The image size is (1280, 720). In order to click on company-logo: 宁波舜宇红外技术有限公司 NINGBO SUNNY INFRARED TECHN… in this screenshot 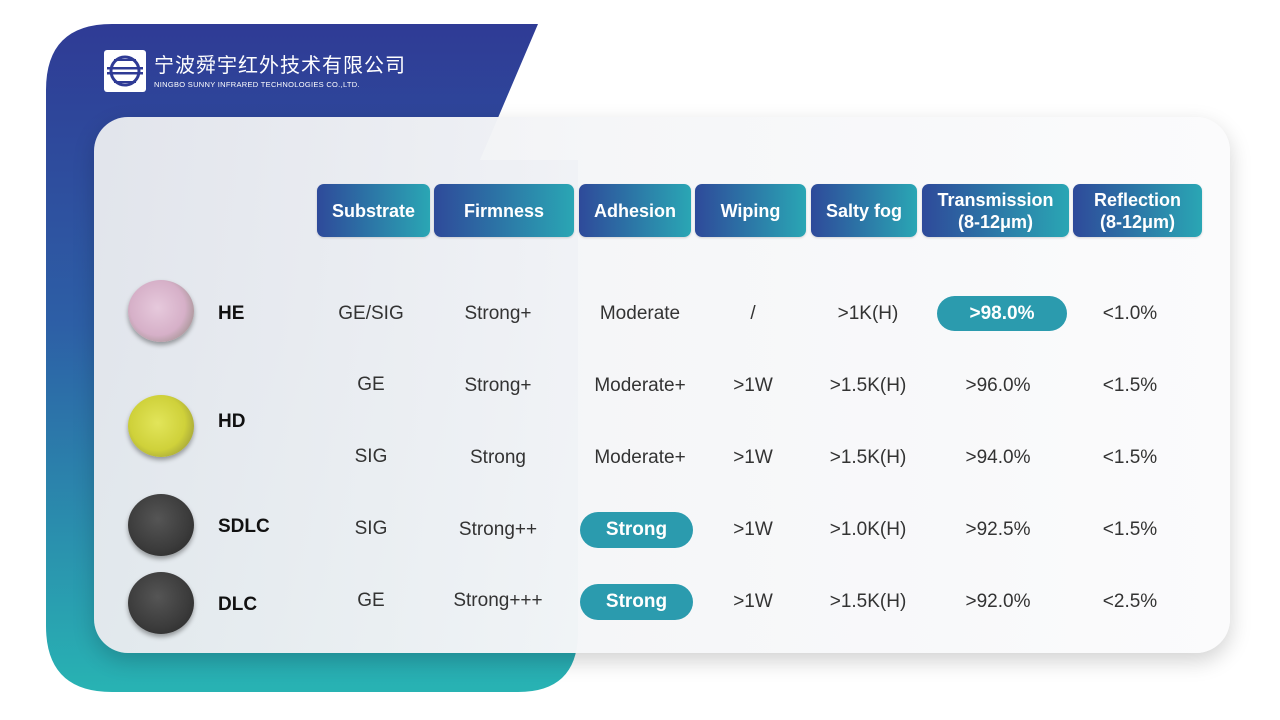, I will do `click(255, 71)`.